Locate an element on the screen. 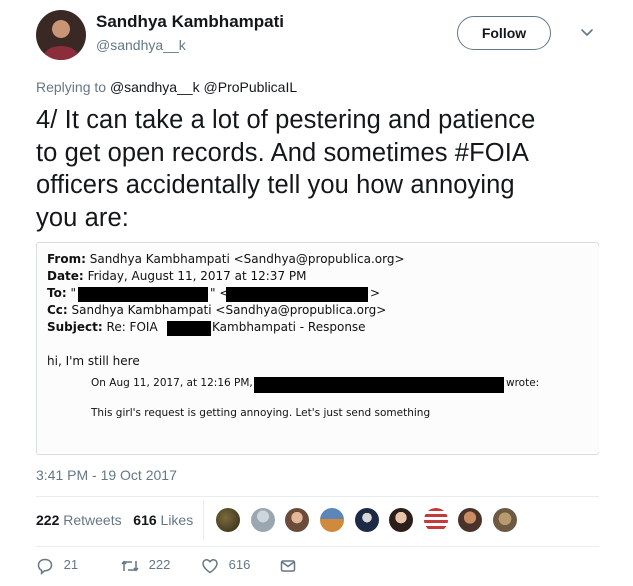  email-subject: Subject: Re: FOIA is located at coordinates (102, 327).